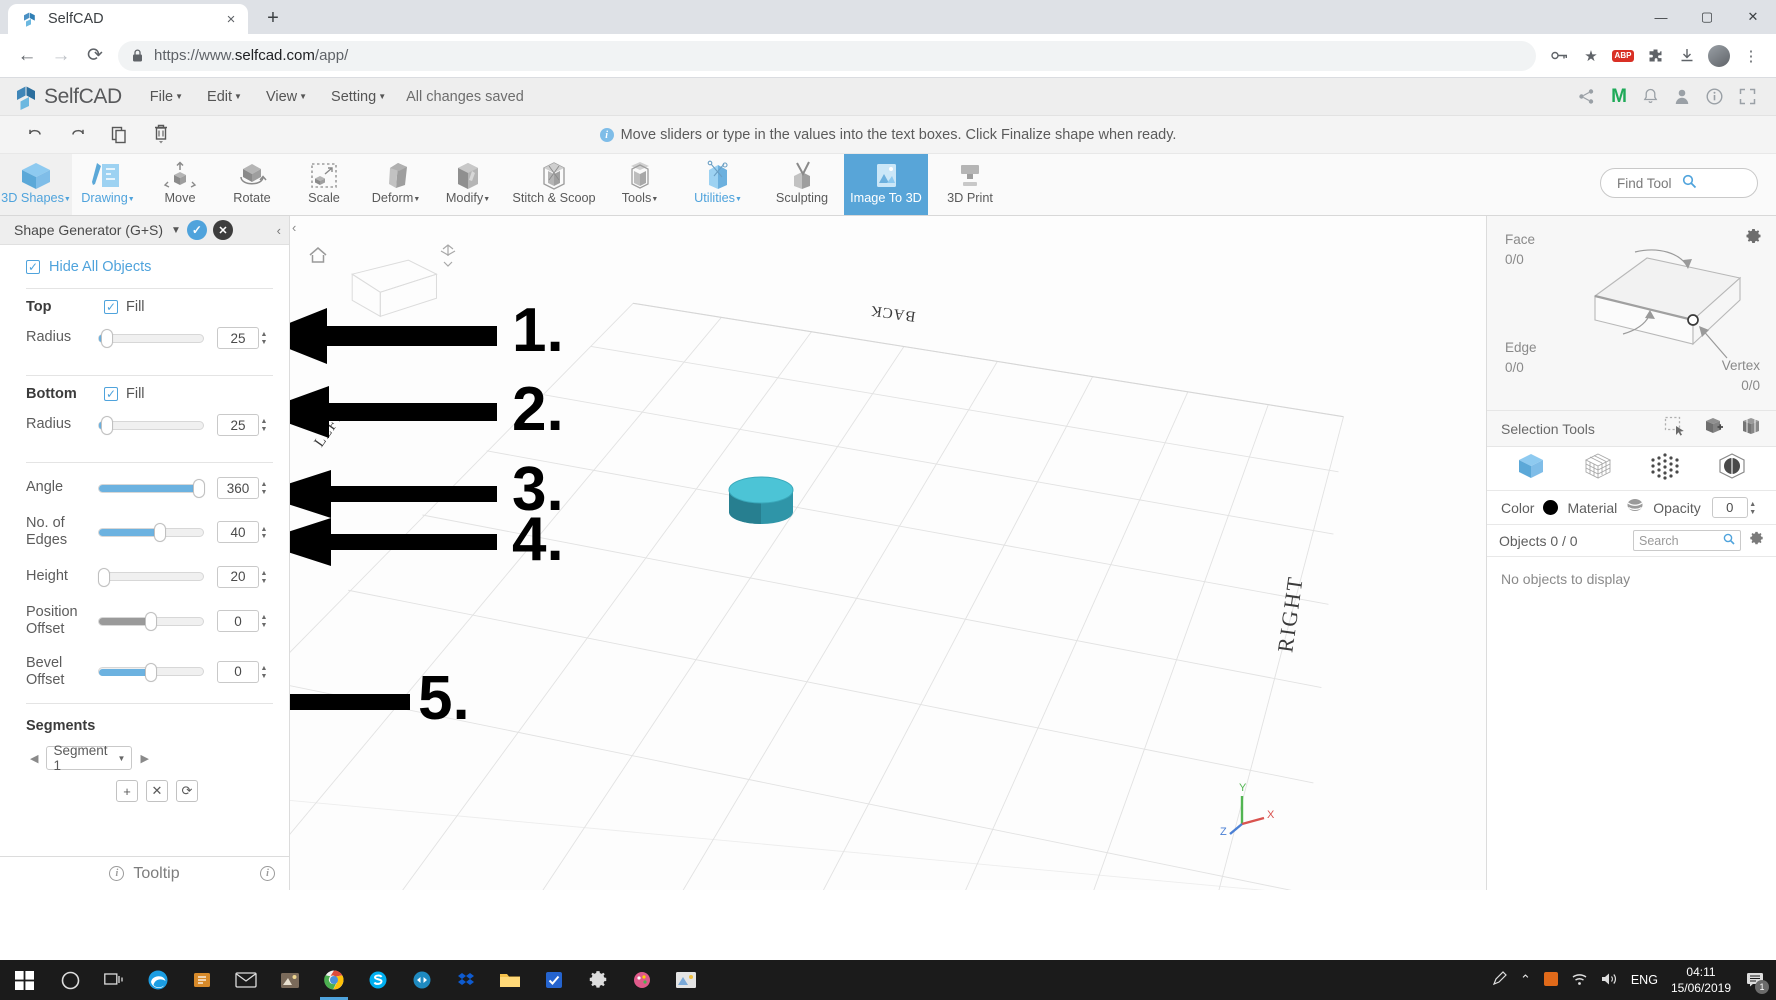  What do you see at coordinates (242, 621) in the screenshot?
I see `position-offset-input: 0 ▲ ▼` at bounding box center [242, 621].